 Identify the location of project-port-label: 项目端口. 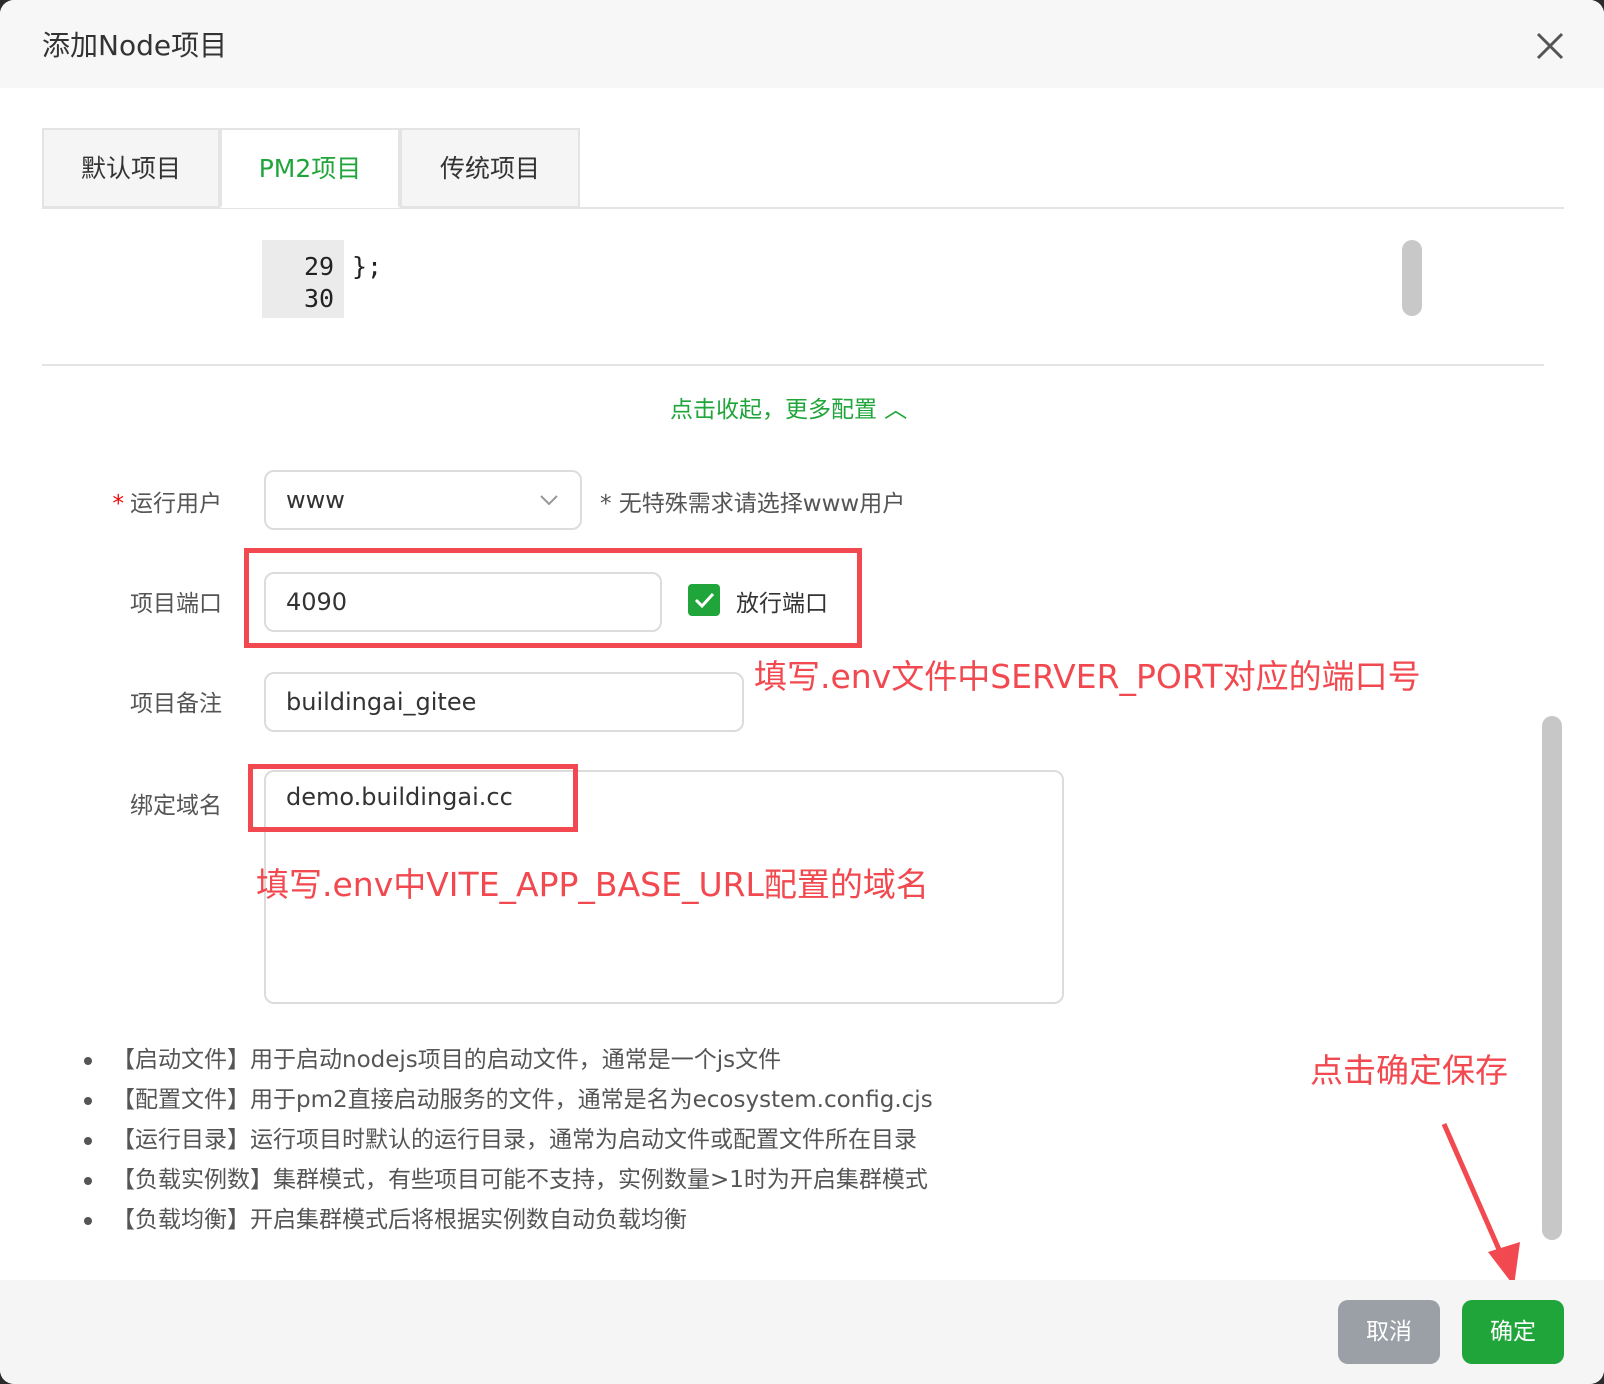
(176, 604).